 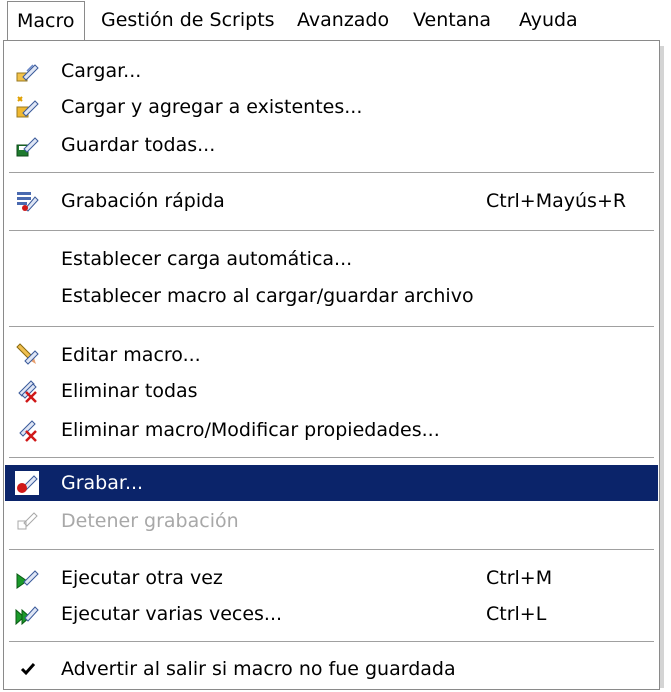 I want to click on menu-item-label: Grabación rápida, so click(x=143, y=201).